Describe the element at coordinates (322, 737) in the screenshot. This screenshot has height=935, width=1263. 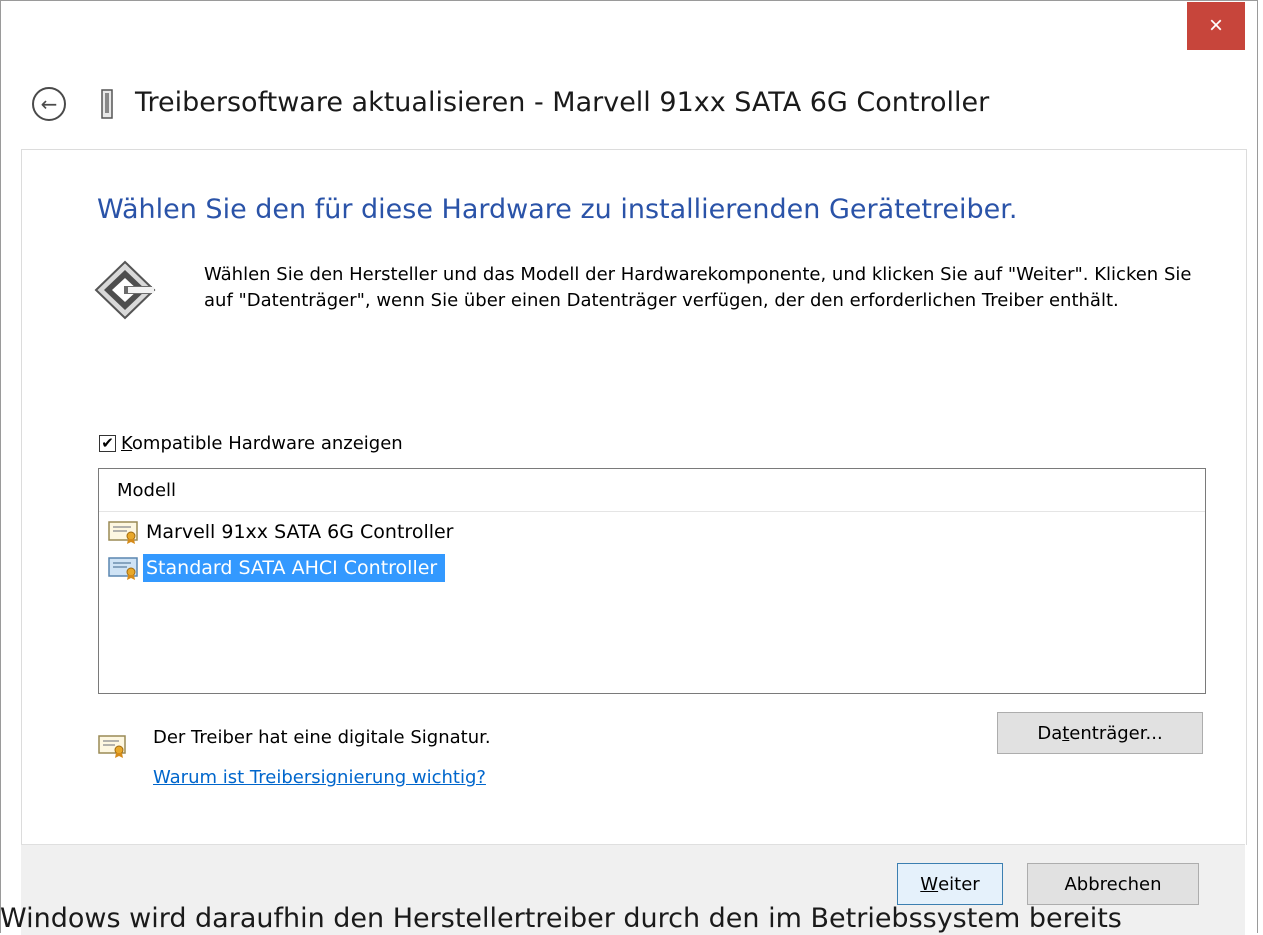
I see `signature-status-text: Der Treiber hat eine digitale Signatur.` at that location.